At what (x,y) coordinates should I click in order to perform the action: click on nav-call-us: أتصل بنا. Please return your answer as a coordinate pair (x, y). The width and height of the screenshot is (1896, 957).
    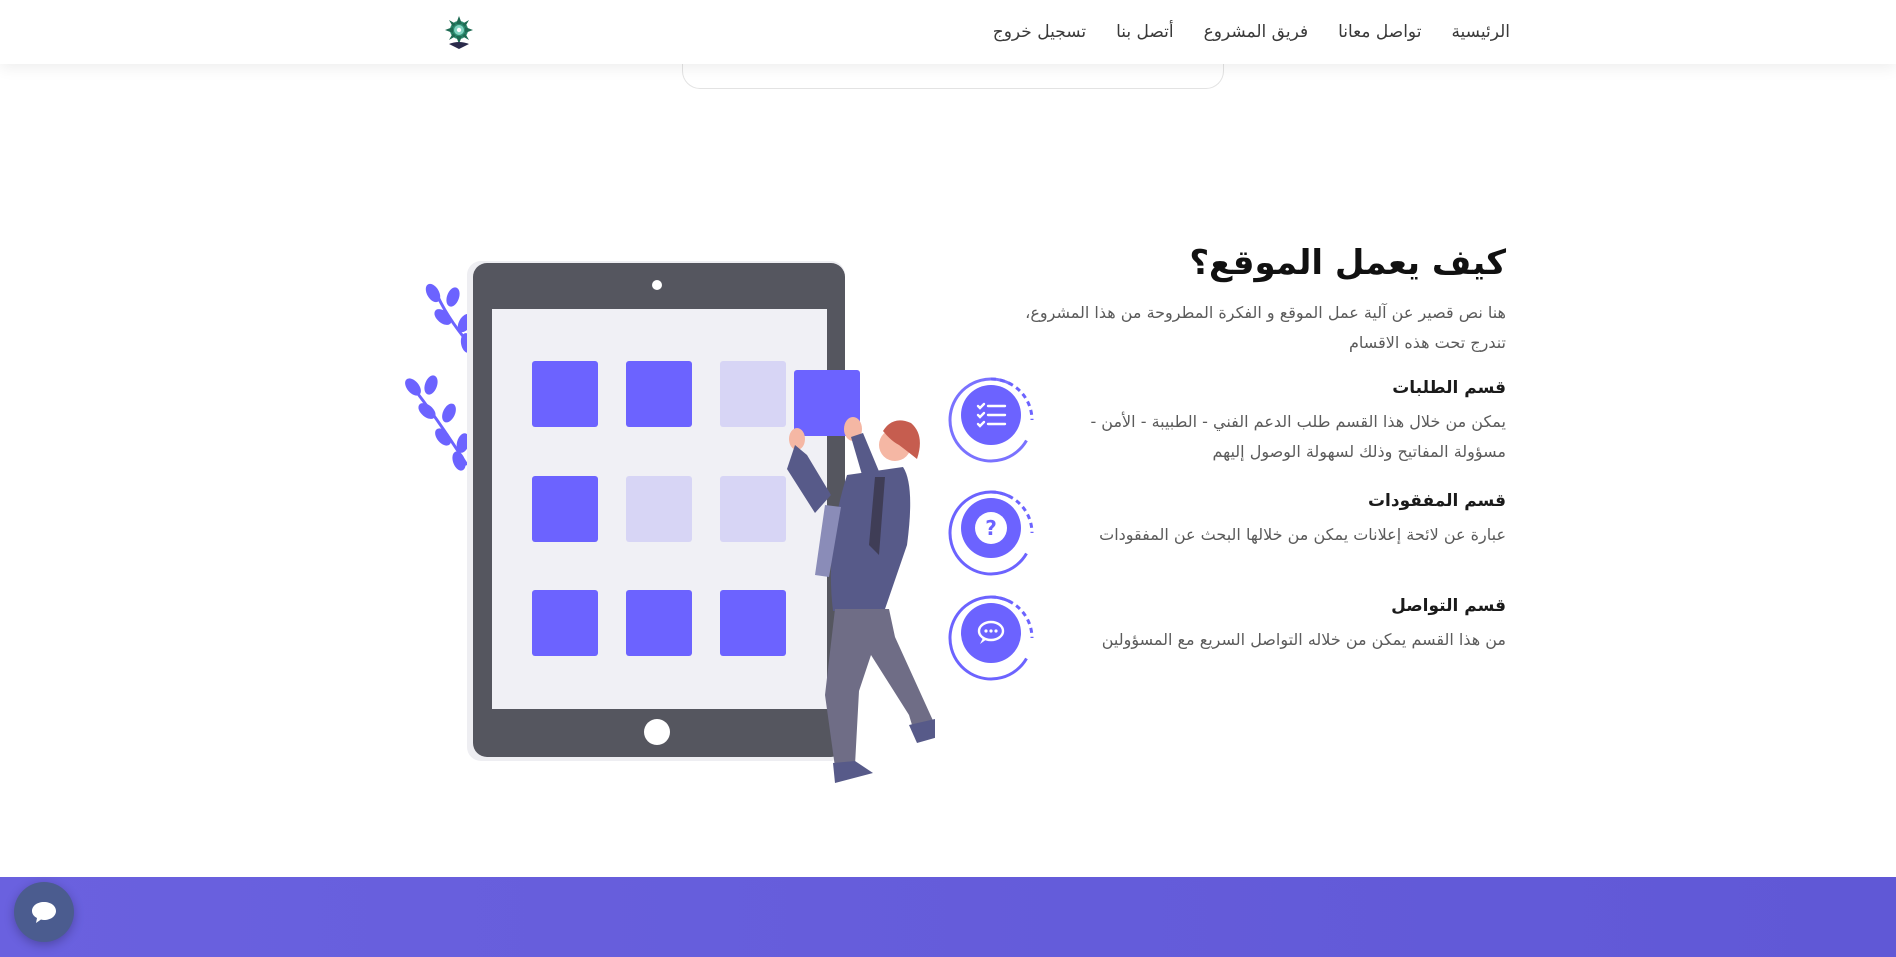
    Looking at the image, I should click on (1145, 32).